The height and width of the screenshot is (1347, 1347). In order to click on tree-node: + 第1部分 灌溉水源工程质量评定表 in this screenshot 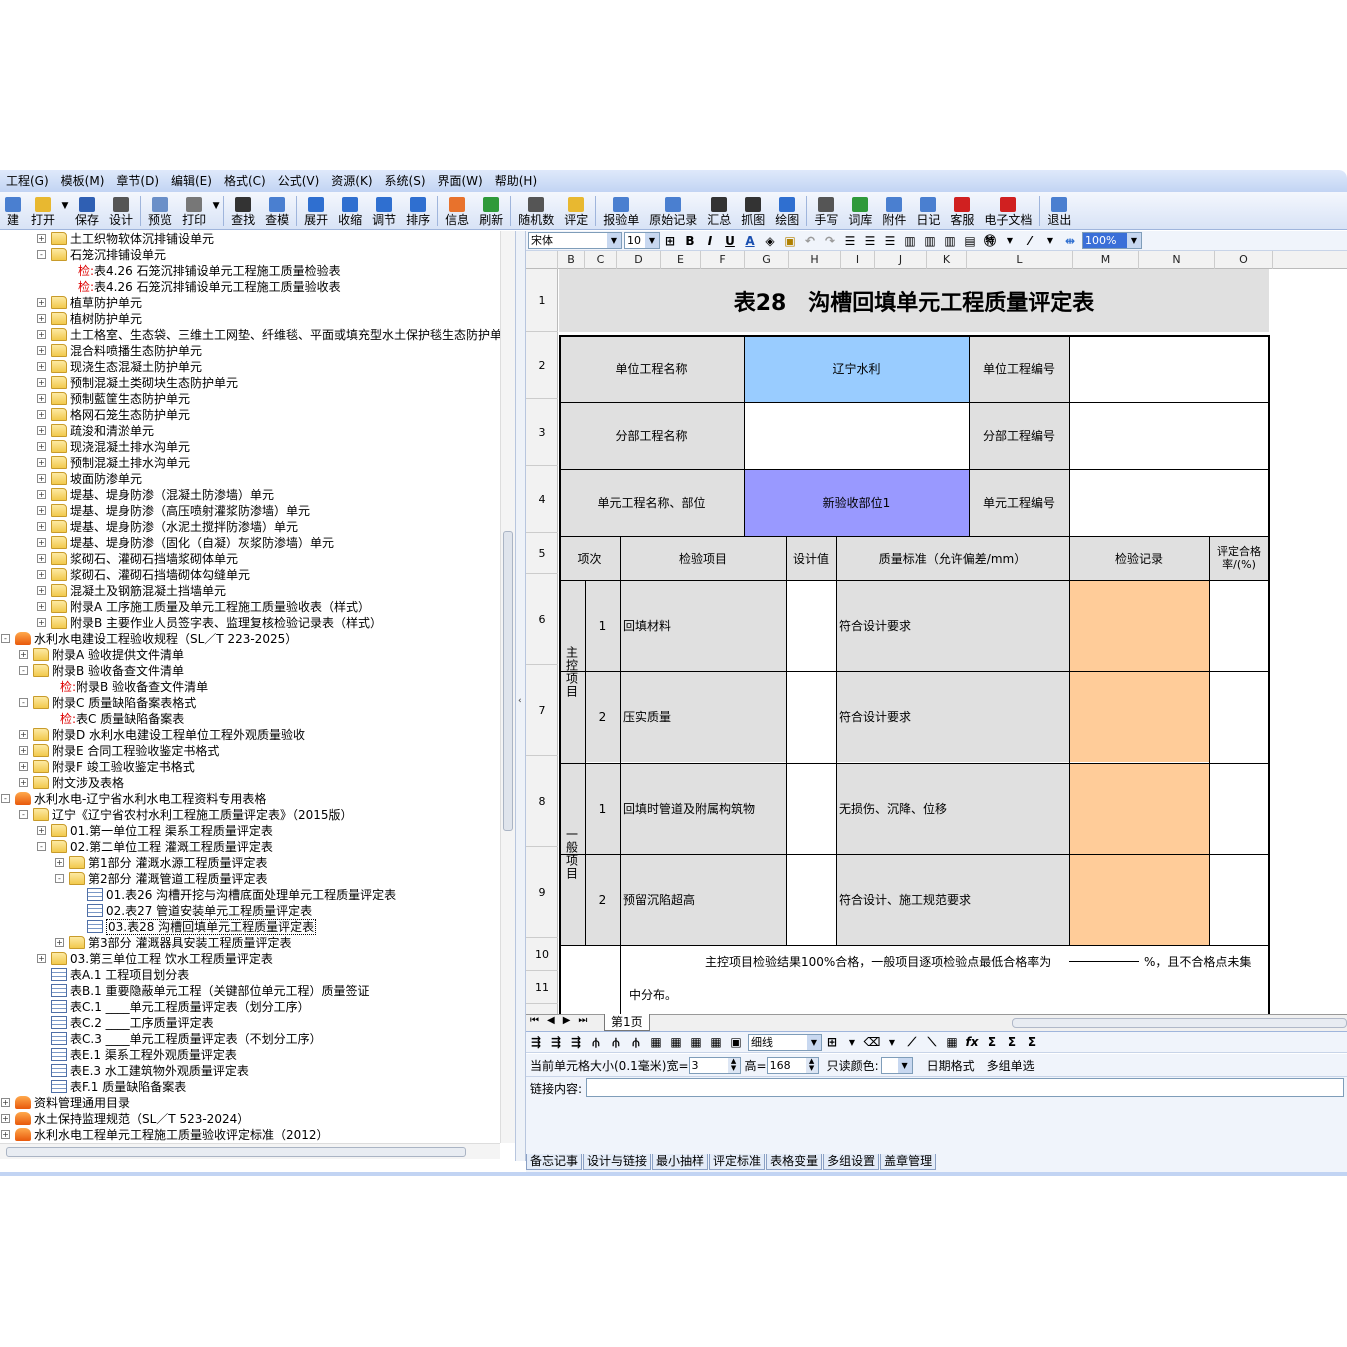, I will do `click(250, 863)`.